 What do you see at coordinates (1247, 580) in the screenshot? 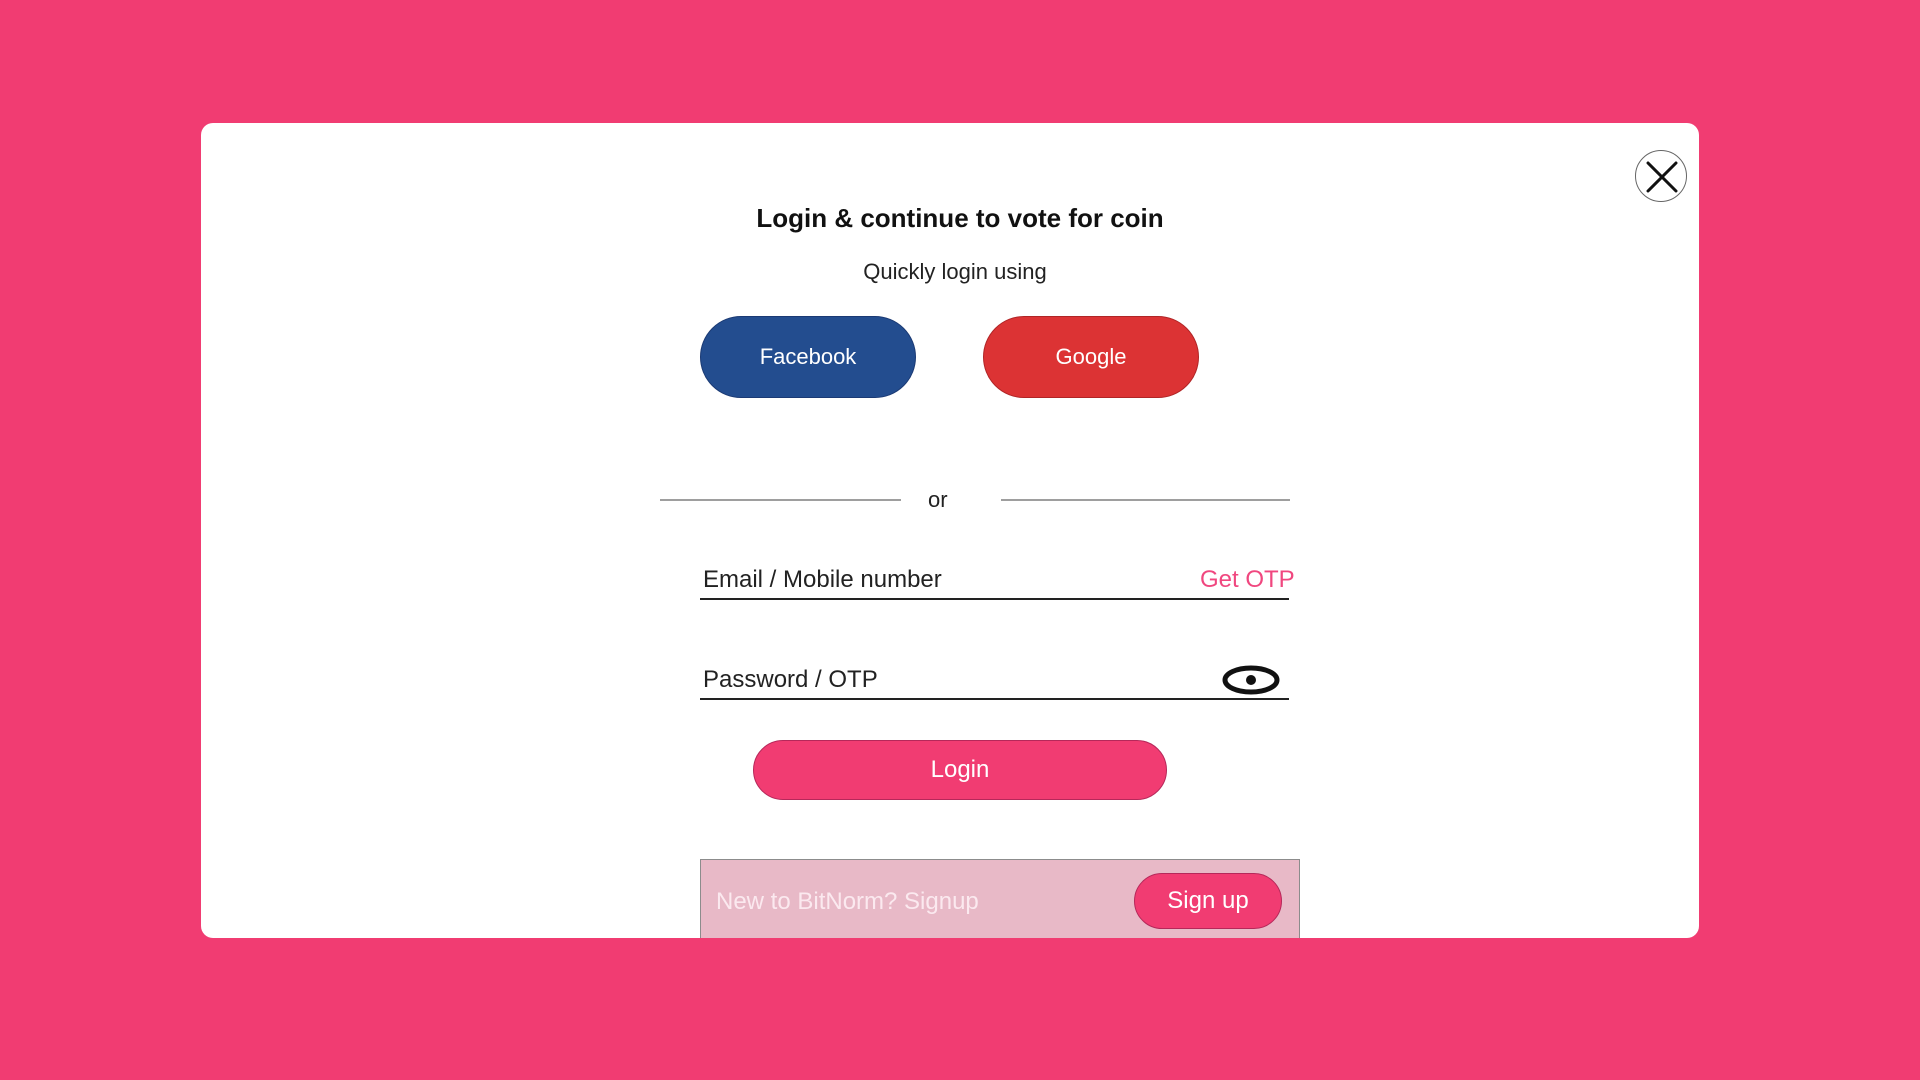
I see `get-otp-link: Get OTP` at bounding box center [1247, 580].